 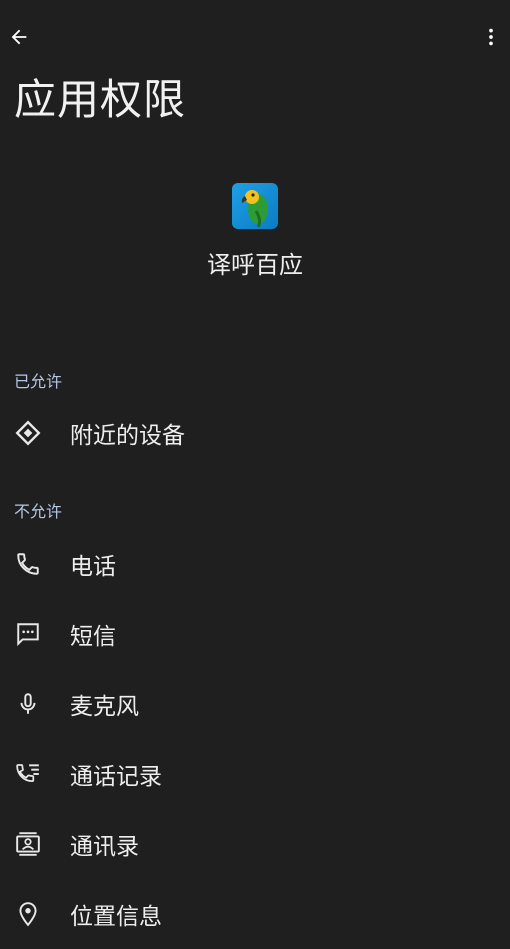 I want to click on permission-item-sms: 短信, so click(x=255, y=634).